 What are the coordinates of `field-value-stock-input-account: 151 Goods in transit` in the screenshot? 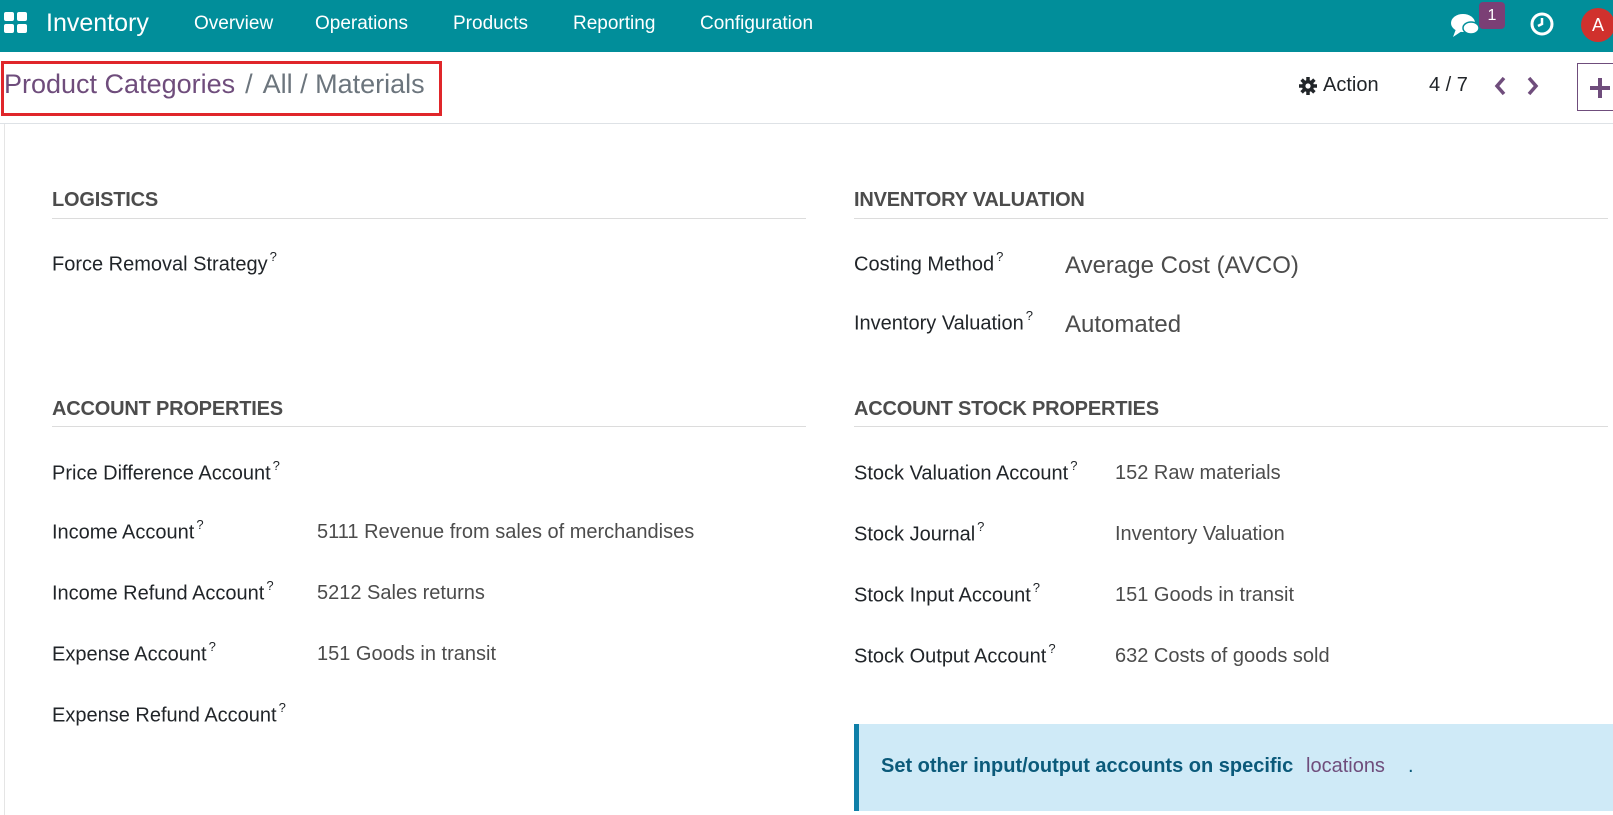 It's located at (1204, 595).